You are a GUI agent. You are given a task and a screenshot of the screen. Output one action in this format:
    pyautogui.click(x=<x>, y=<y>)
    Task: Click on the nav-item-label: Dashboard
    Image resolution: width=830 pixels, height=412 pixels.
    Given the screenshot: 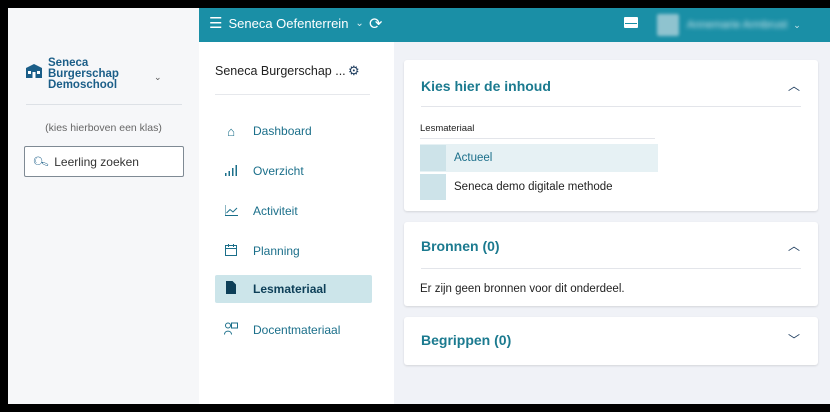 What is the action you would take?
    pyautogui.click(x=282, y=131)
    